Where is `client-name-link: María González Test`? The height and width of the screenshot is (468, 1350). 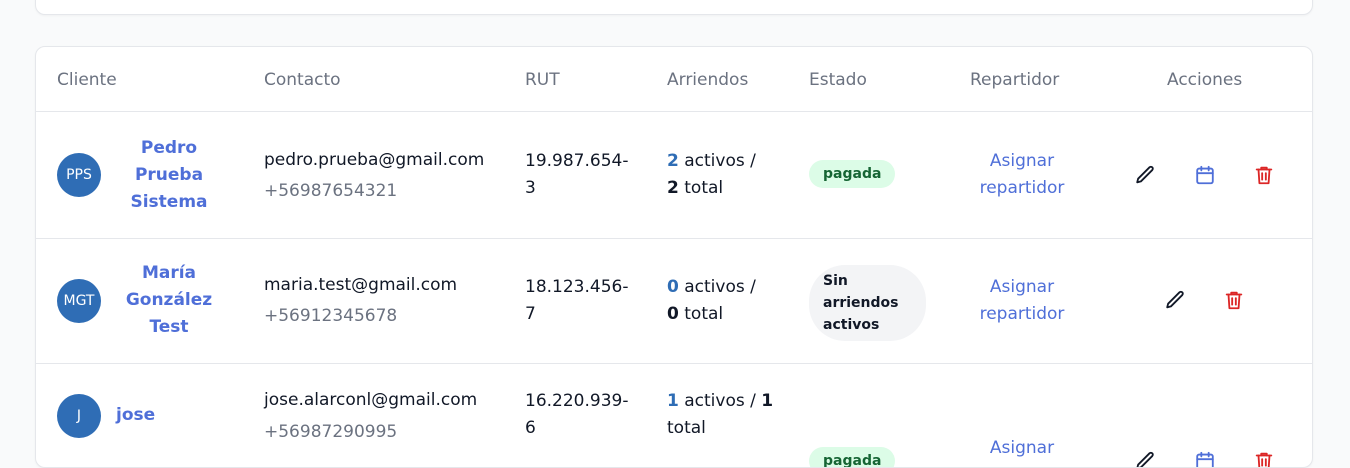
client-name-link: María González Test is located at coordinates (169, 300).